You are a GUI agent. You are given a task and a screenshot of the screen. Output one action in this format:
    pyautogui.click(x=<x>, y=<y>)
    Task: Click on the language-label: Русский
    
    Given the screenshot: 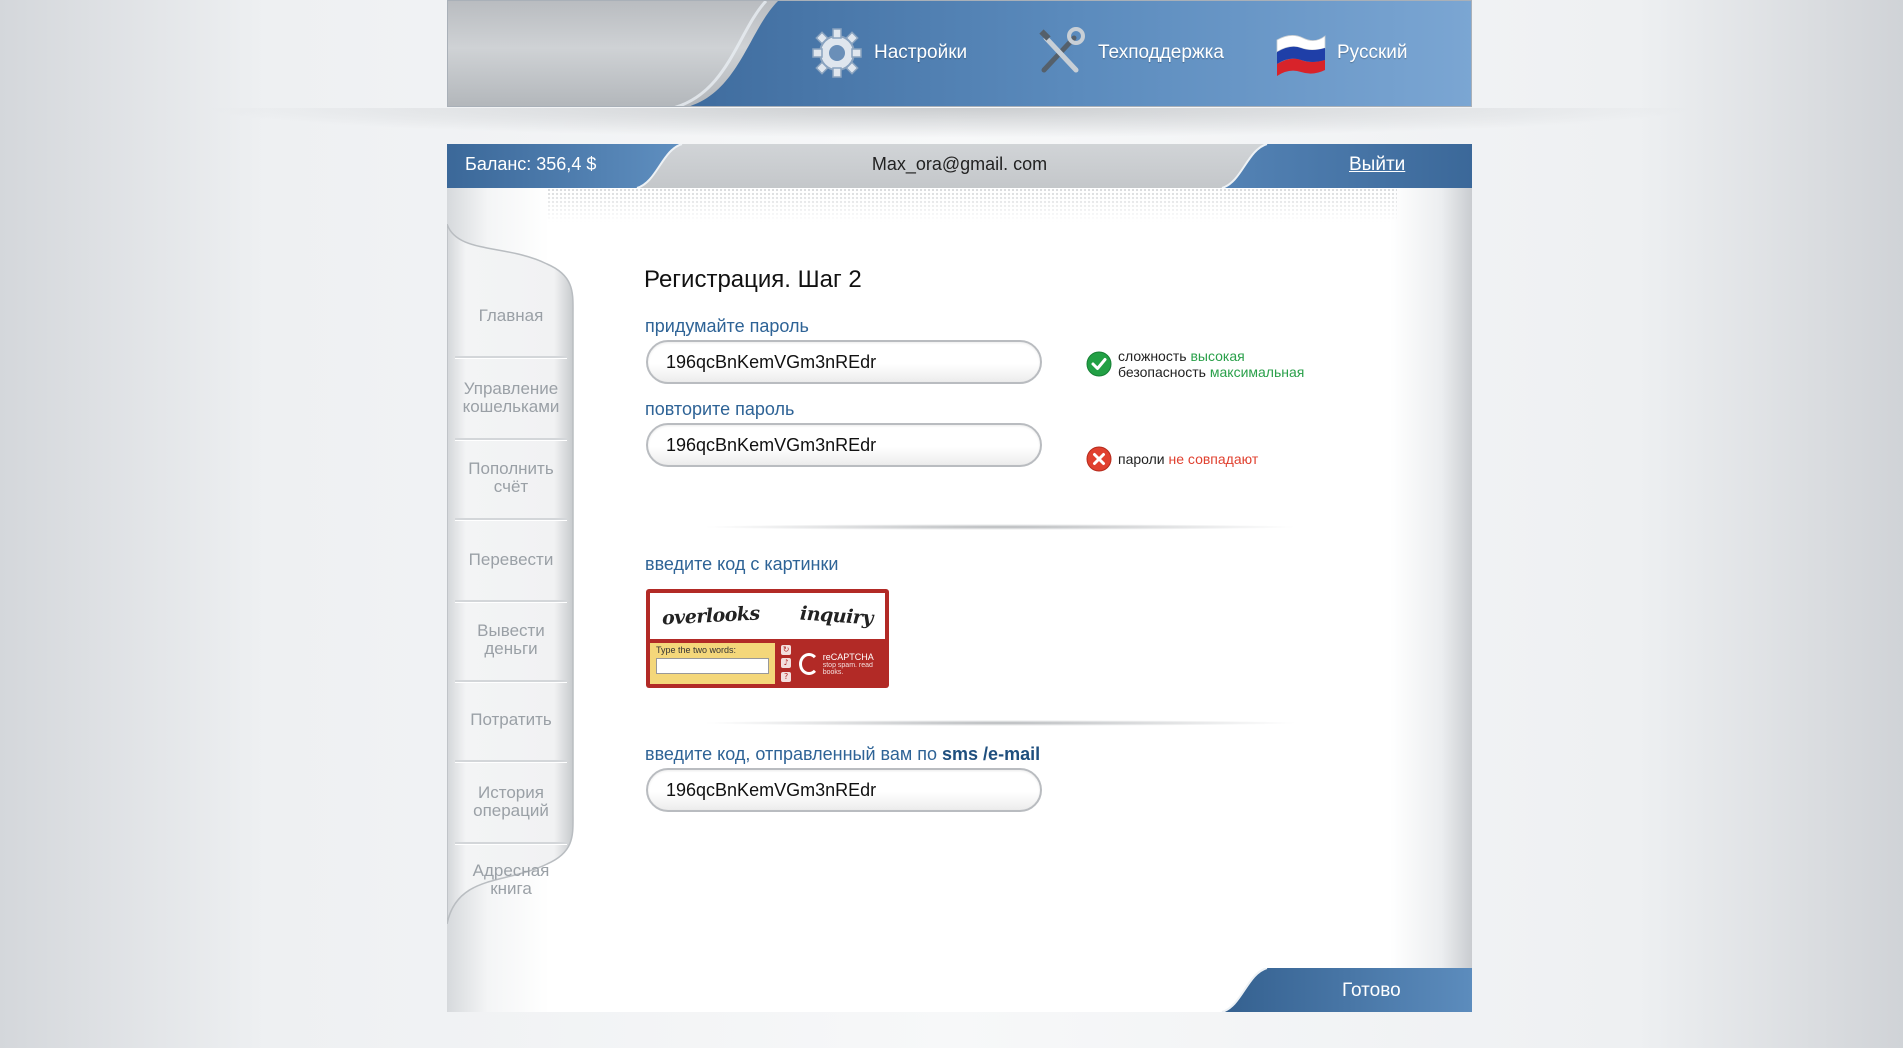 What is the action you would take?
    pyautogui.click(x=1372, y=52)
    